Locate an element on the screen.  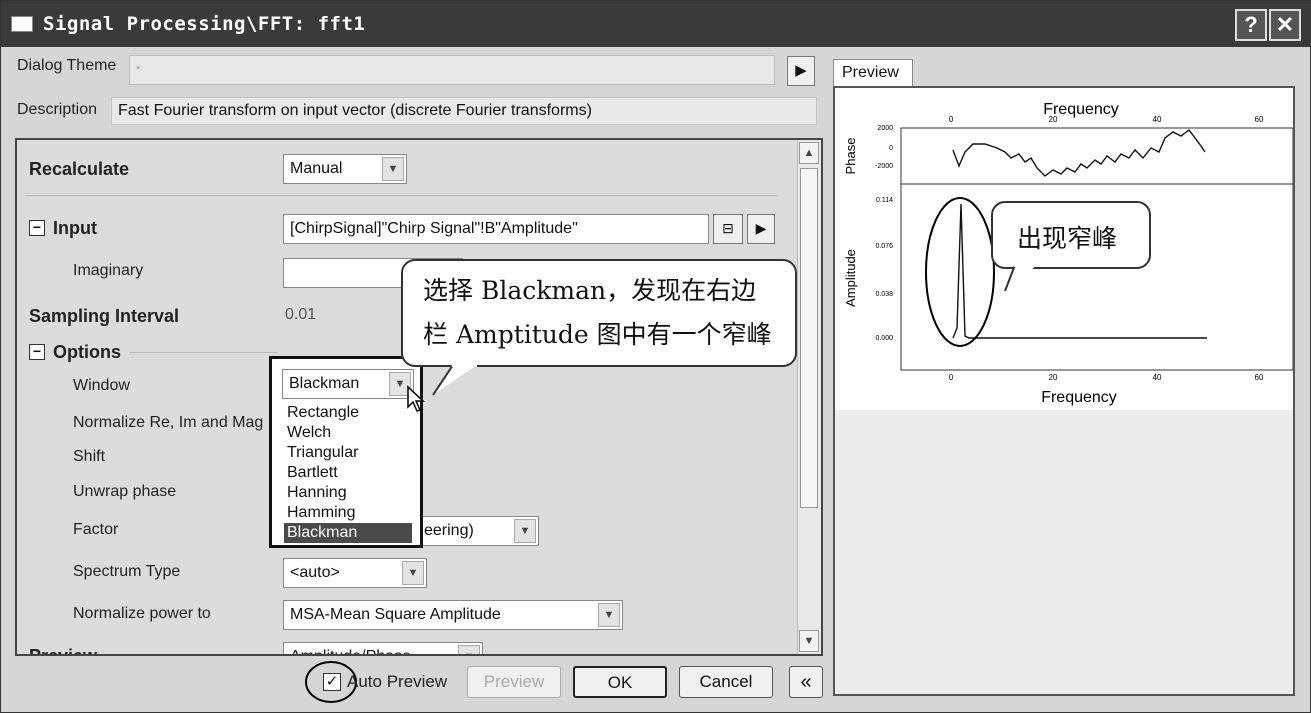
callout-right-pointer is located at coordinates (1020, 277).